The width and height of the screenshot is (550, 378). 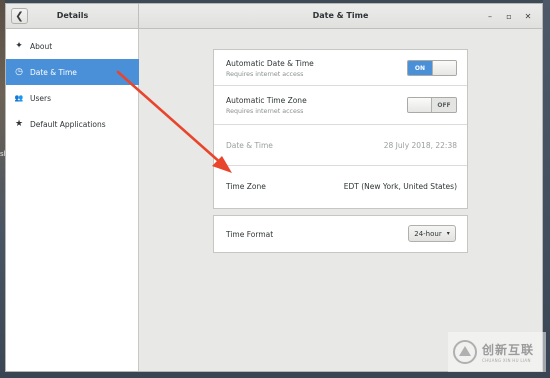 I want to click on time-format-dropdown: 24-hour ▾, so click(x=432, y=233).